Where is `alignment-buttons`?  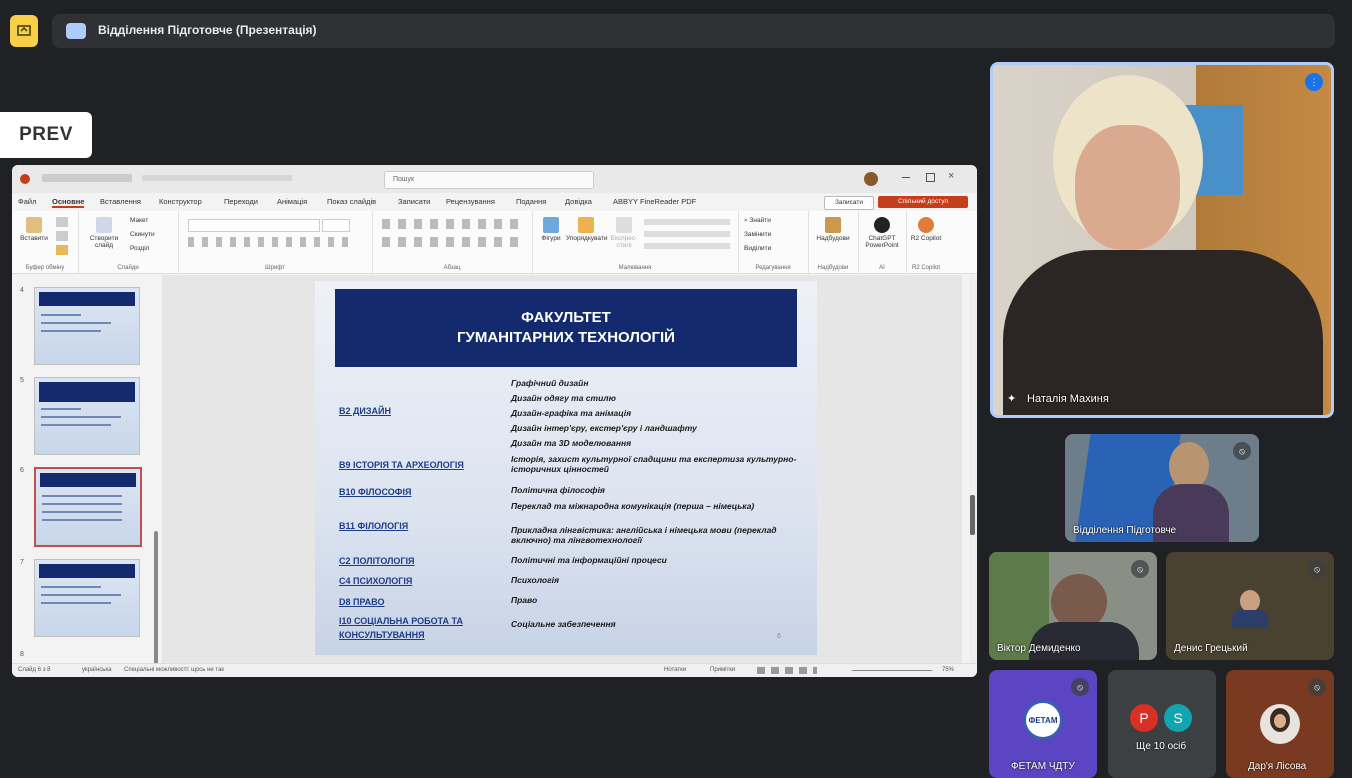
alignment-buttons is located at coordinates (452, 242).